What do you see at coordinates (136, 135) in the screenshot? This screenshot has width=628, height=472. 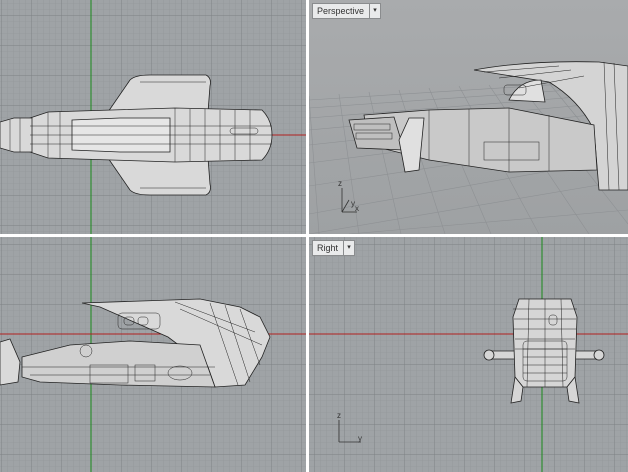 I see `model-top-view` at bounding box center [136, 135].